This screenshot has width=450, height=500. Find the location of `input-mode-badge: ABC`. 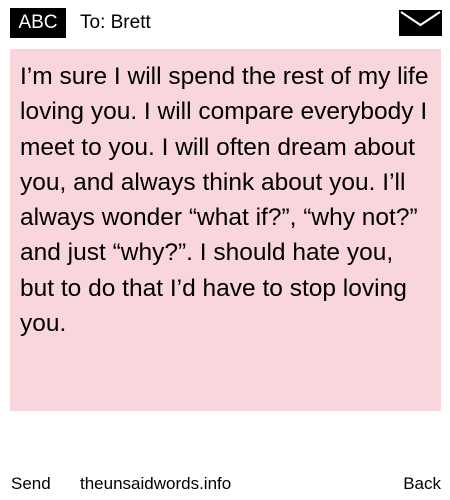

input-mode-badge: ABC is located at coordinates (38, 23).